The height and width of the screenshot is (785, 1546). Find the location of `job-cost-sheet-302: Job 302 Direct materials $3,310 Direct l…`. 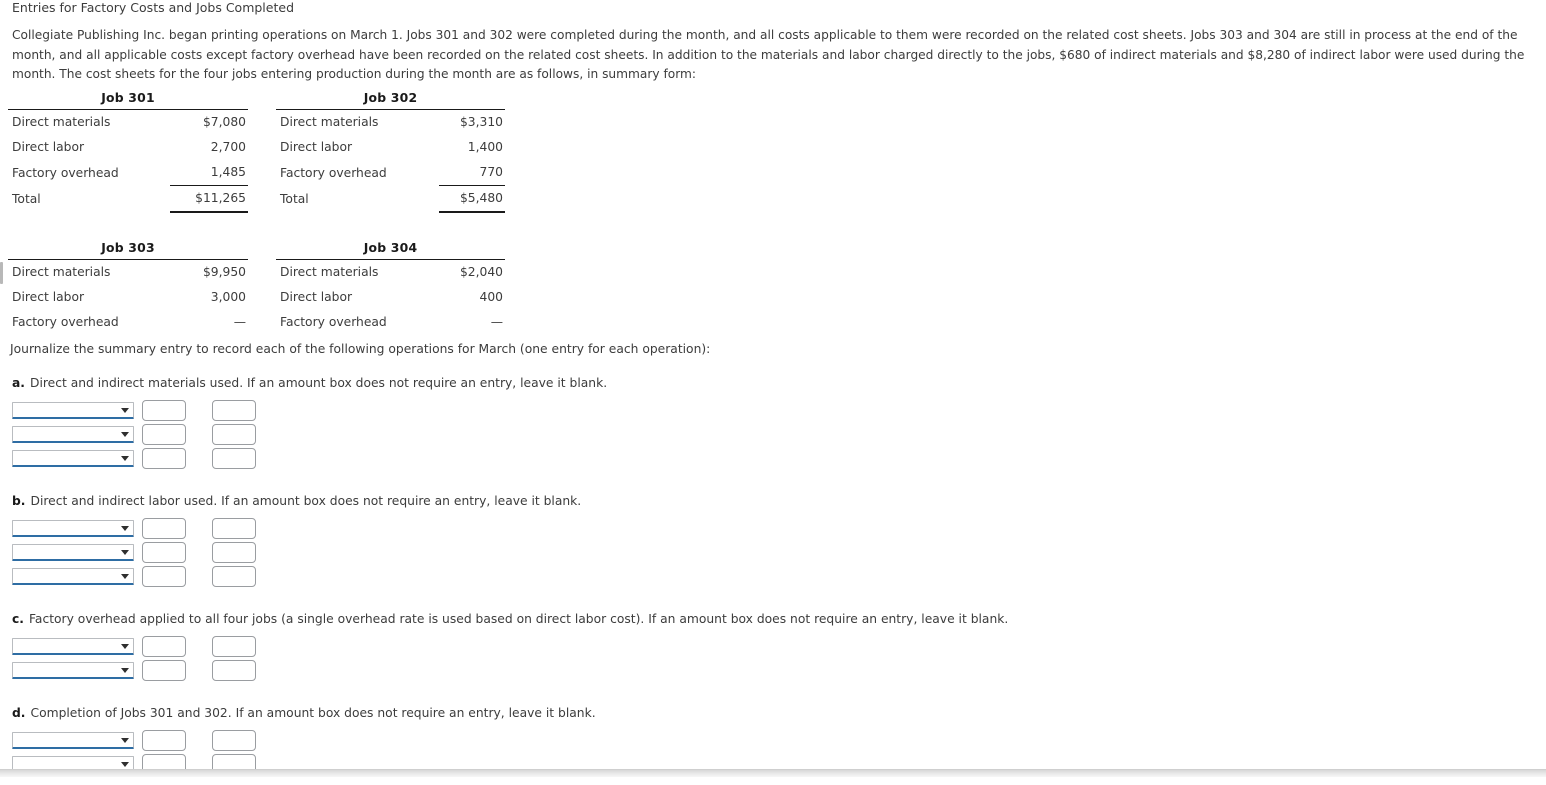

job-cost-sheet-302: Job 302 Direct materials $3,310 Direct l… is located at coordinates (390, 151).